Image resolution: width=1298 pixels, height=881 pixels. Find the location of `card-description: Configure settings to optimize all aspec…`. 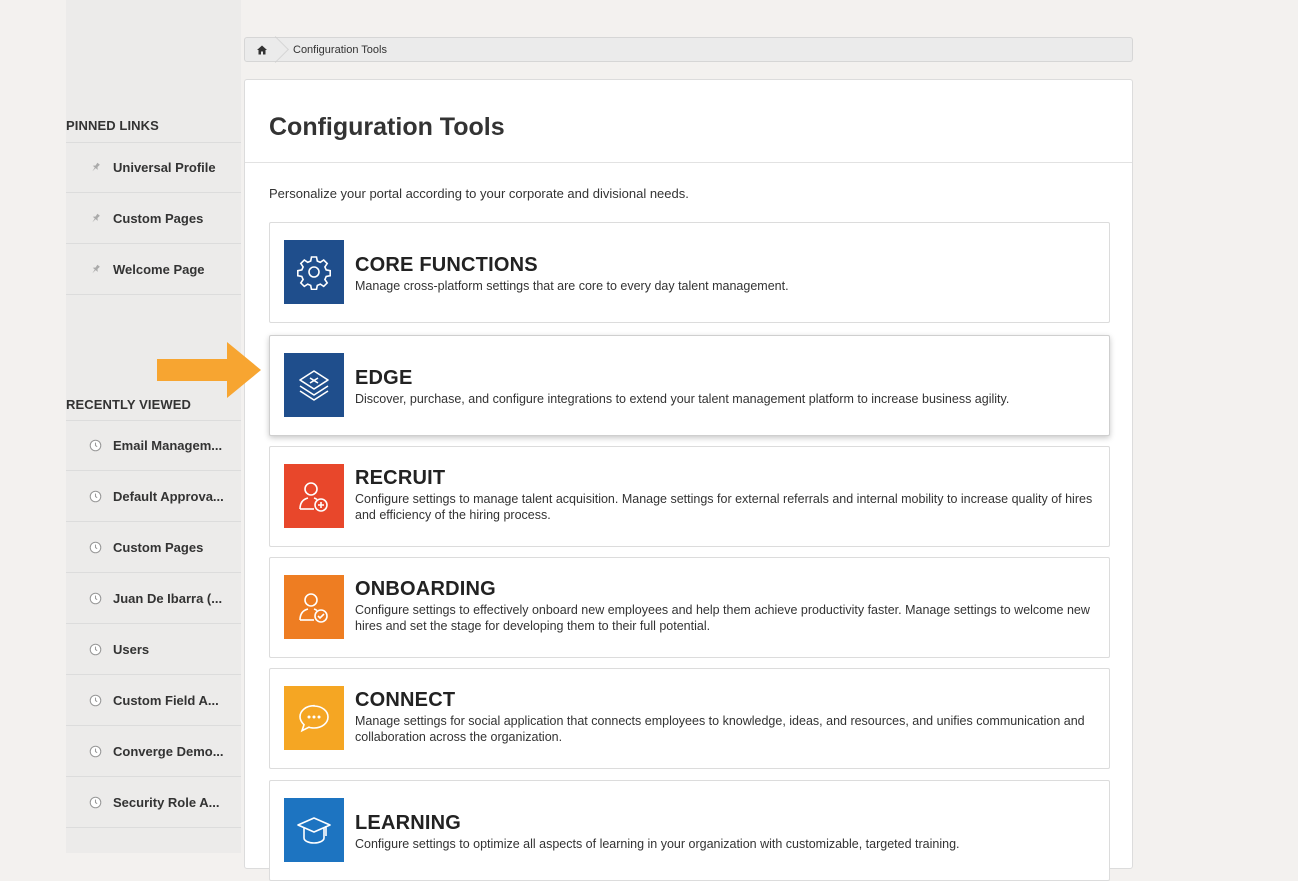

card-description: Configure settings to optimize all aspec… is located at coordinates (657, 844).